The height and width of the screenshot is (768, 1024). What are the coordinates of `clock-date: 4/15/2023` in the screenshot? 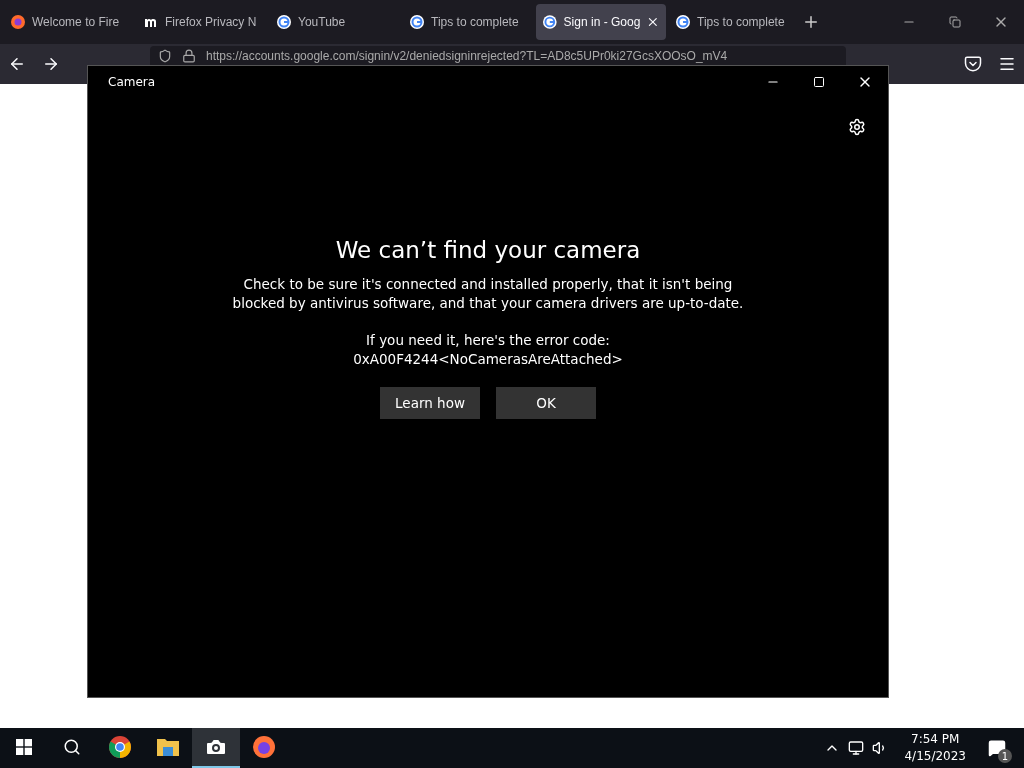 It's located at (935, 756).